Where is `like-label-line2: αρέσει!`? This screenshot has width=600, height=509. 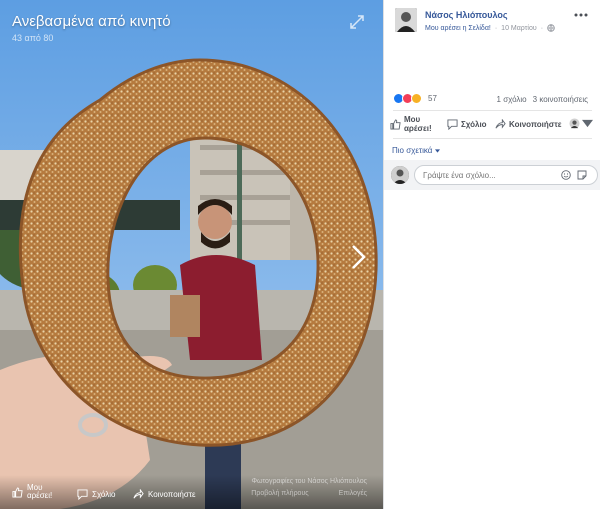
like-label-line2: αρέσει! is located at coordinates (418, 128).